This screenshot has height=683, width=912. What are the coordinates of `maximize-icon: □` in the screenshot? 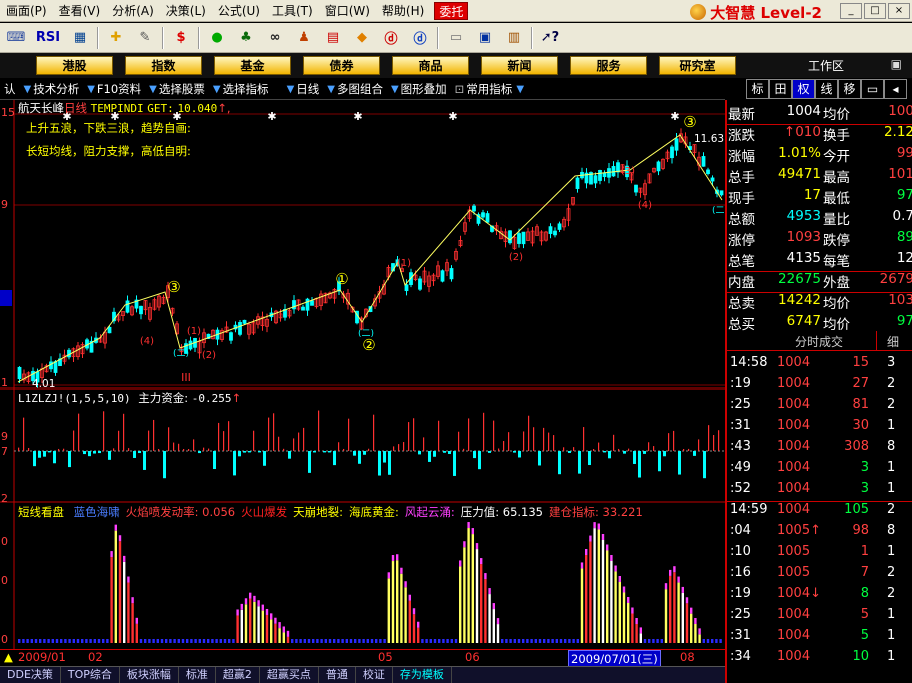 It's located at (875, 11).